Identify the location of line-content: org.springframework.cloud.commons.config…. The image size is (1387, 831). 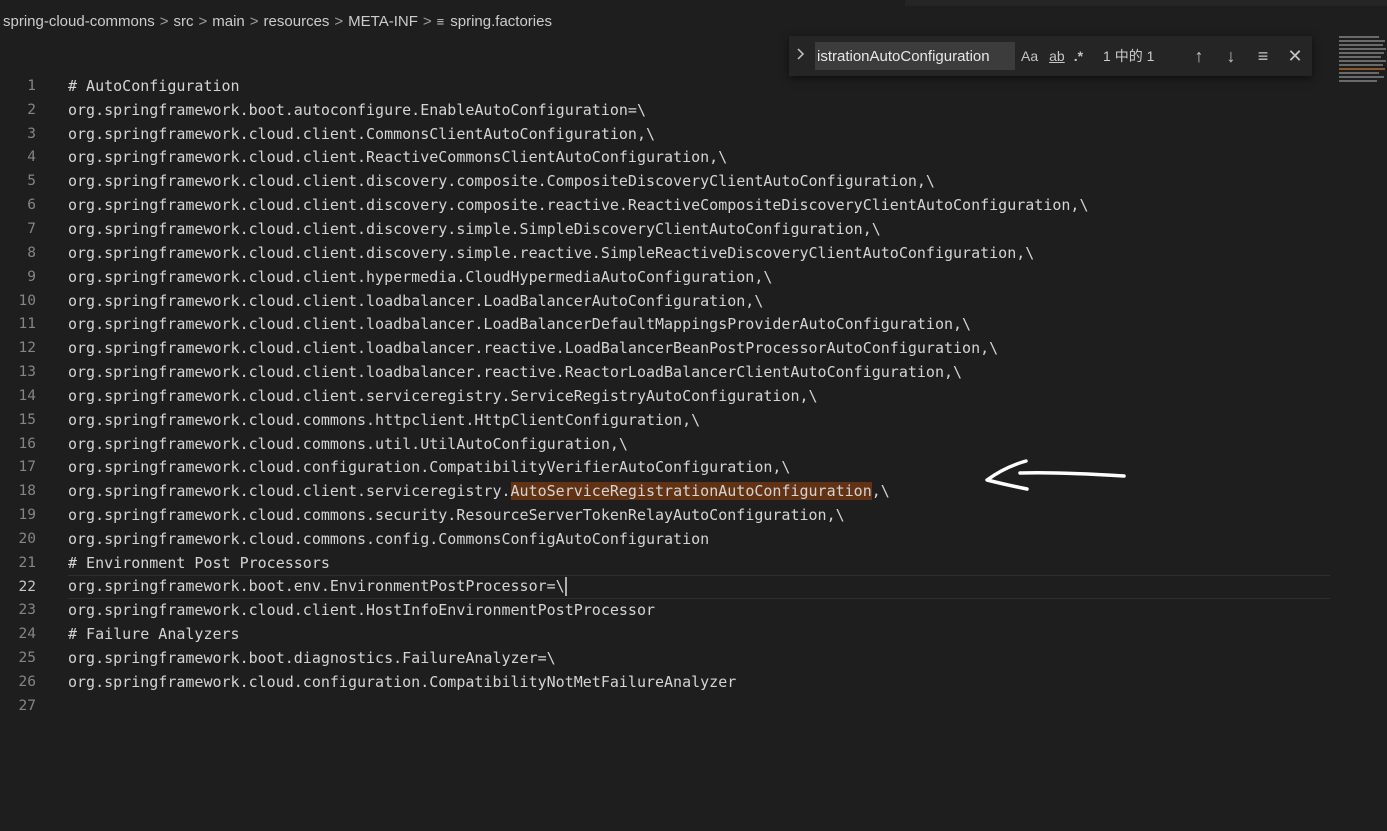
(389, 538).